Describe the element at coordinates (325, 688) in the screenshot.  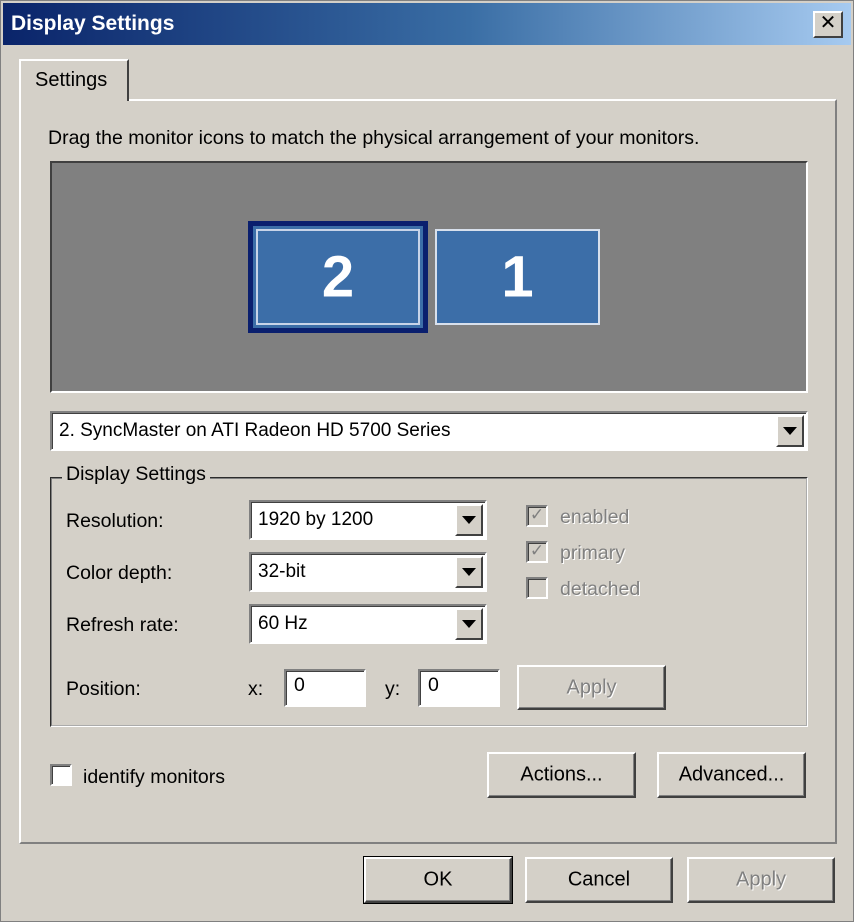
I see `position-x-field: 0` at that location.